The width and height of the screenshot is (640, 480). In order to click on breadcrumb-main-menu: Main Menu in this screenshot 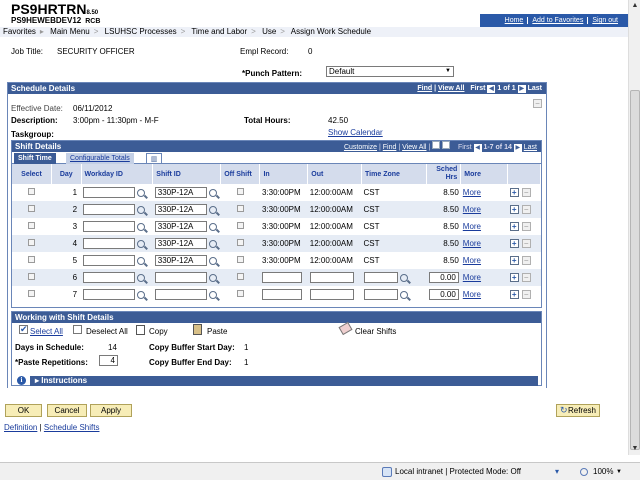, I will do `click(70, 31)`.